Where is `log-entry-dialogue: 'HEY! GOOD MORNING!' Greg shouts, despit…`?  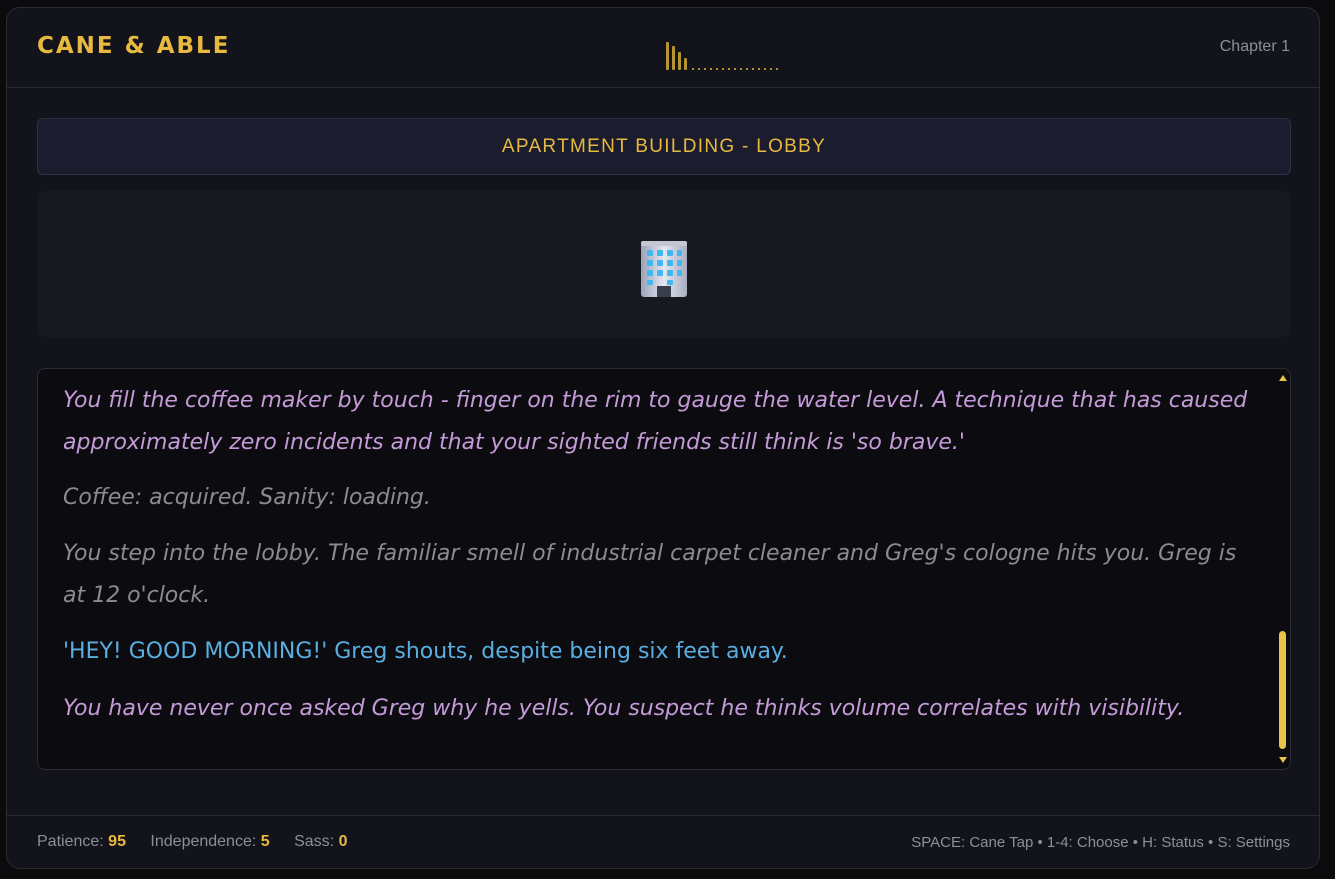 log-entry-dialogue: 'HEY! GOOD MORNING!' Greg shouts, despit… is located at coordinates (425, 651).